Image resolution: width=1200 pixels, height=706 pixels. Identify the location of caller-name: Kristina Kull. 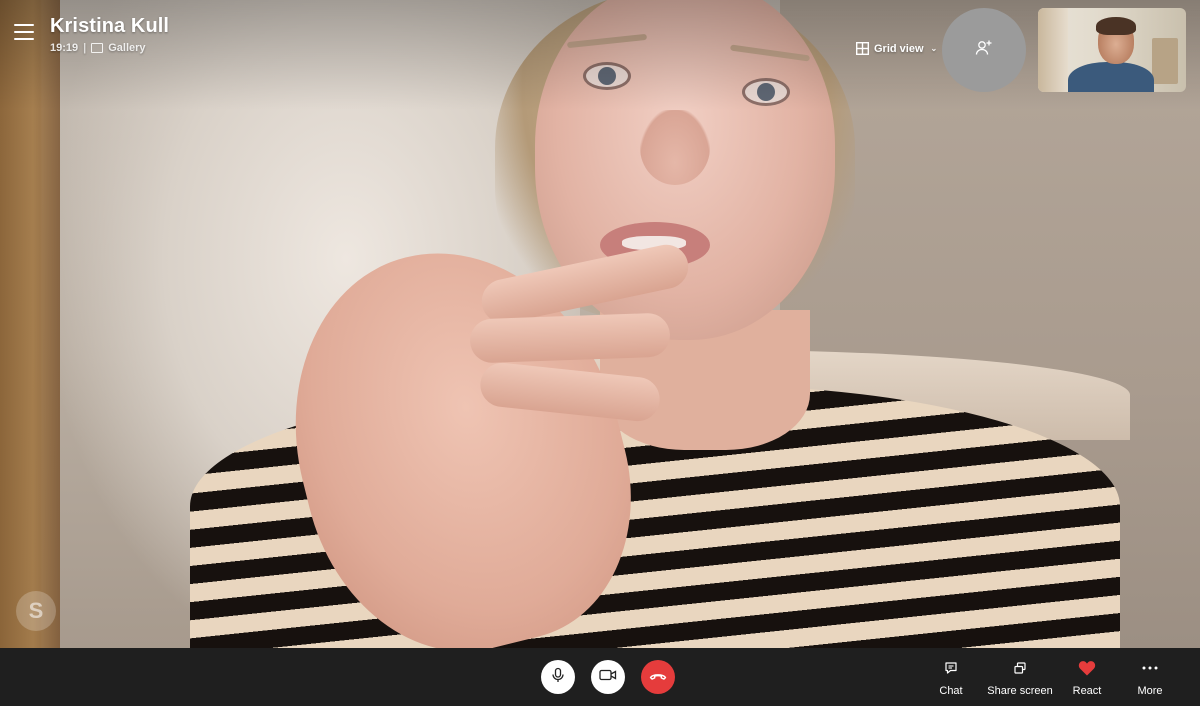
(110, 26).